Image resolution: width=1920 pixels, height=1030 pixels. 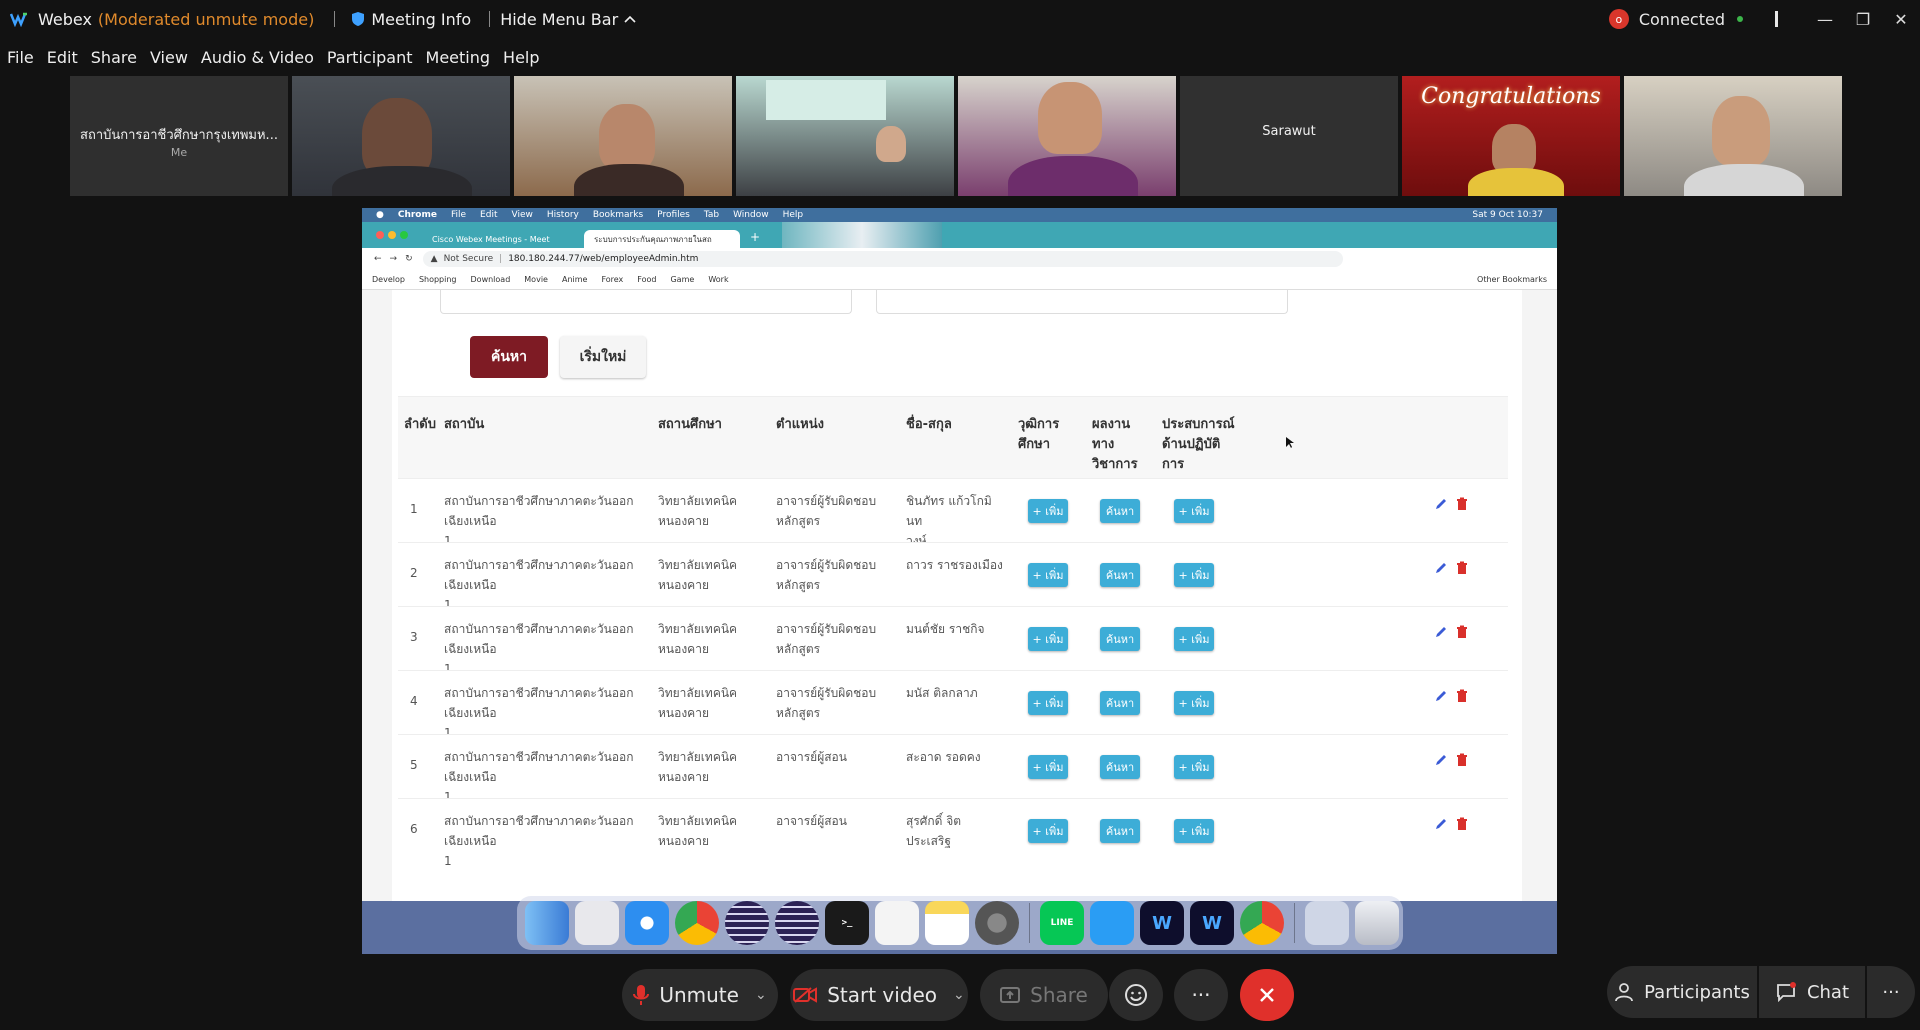 I want to click on bookmark-download: Download, so click(x=491, y=279).